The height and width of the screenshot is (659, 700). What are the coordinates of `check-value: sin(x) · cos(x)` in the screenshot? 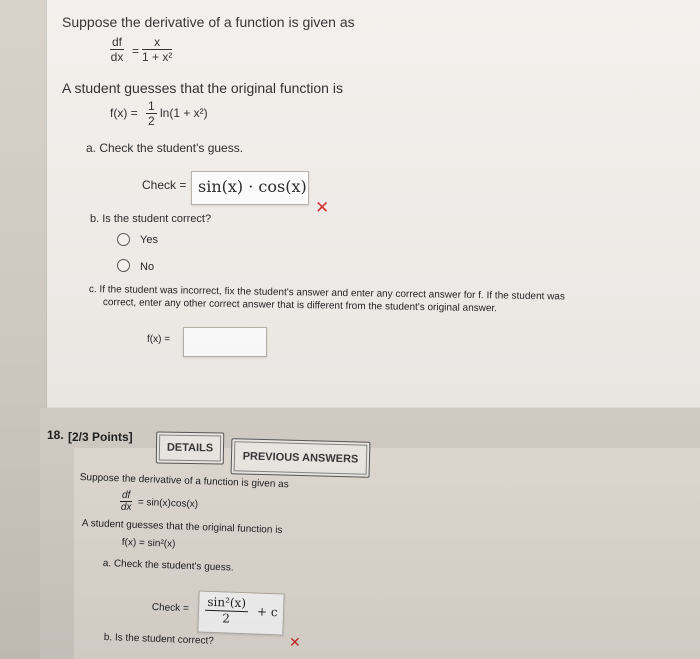 It's located at (252, 186).